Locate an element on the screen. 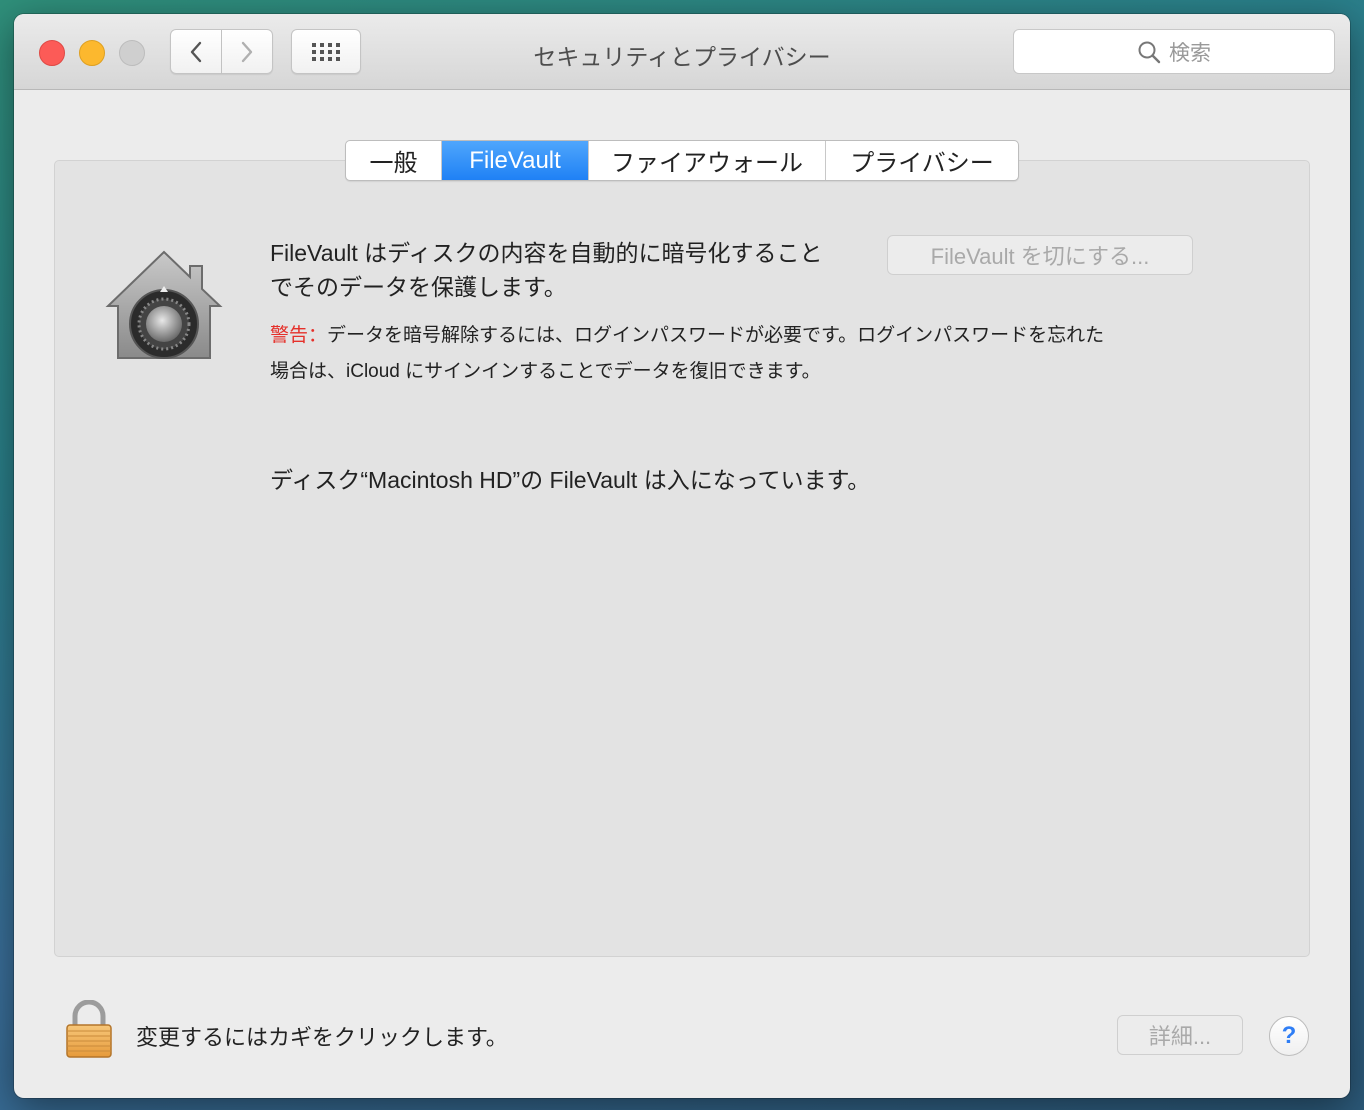 This screenshot has width=1364, height=1110. tab-bar: 一般 FileVault ファイアウォール プライバシー is located at coordinates (682, 160).